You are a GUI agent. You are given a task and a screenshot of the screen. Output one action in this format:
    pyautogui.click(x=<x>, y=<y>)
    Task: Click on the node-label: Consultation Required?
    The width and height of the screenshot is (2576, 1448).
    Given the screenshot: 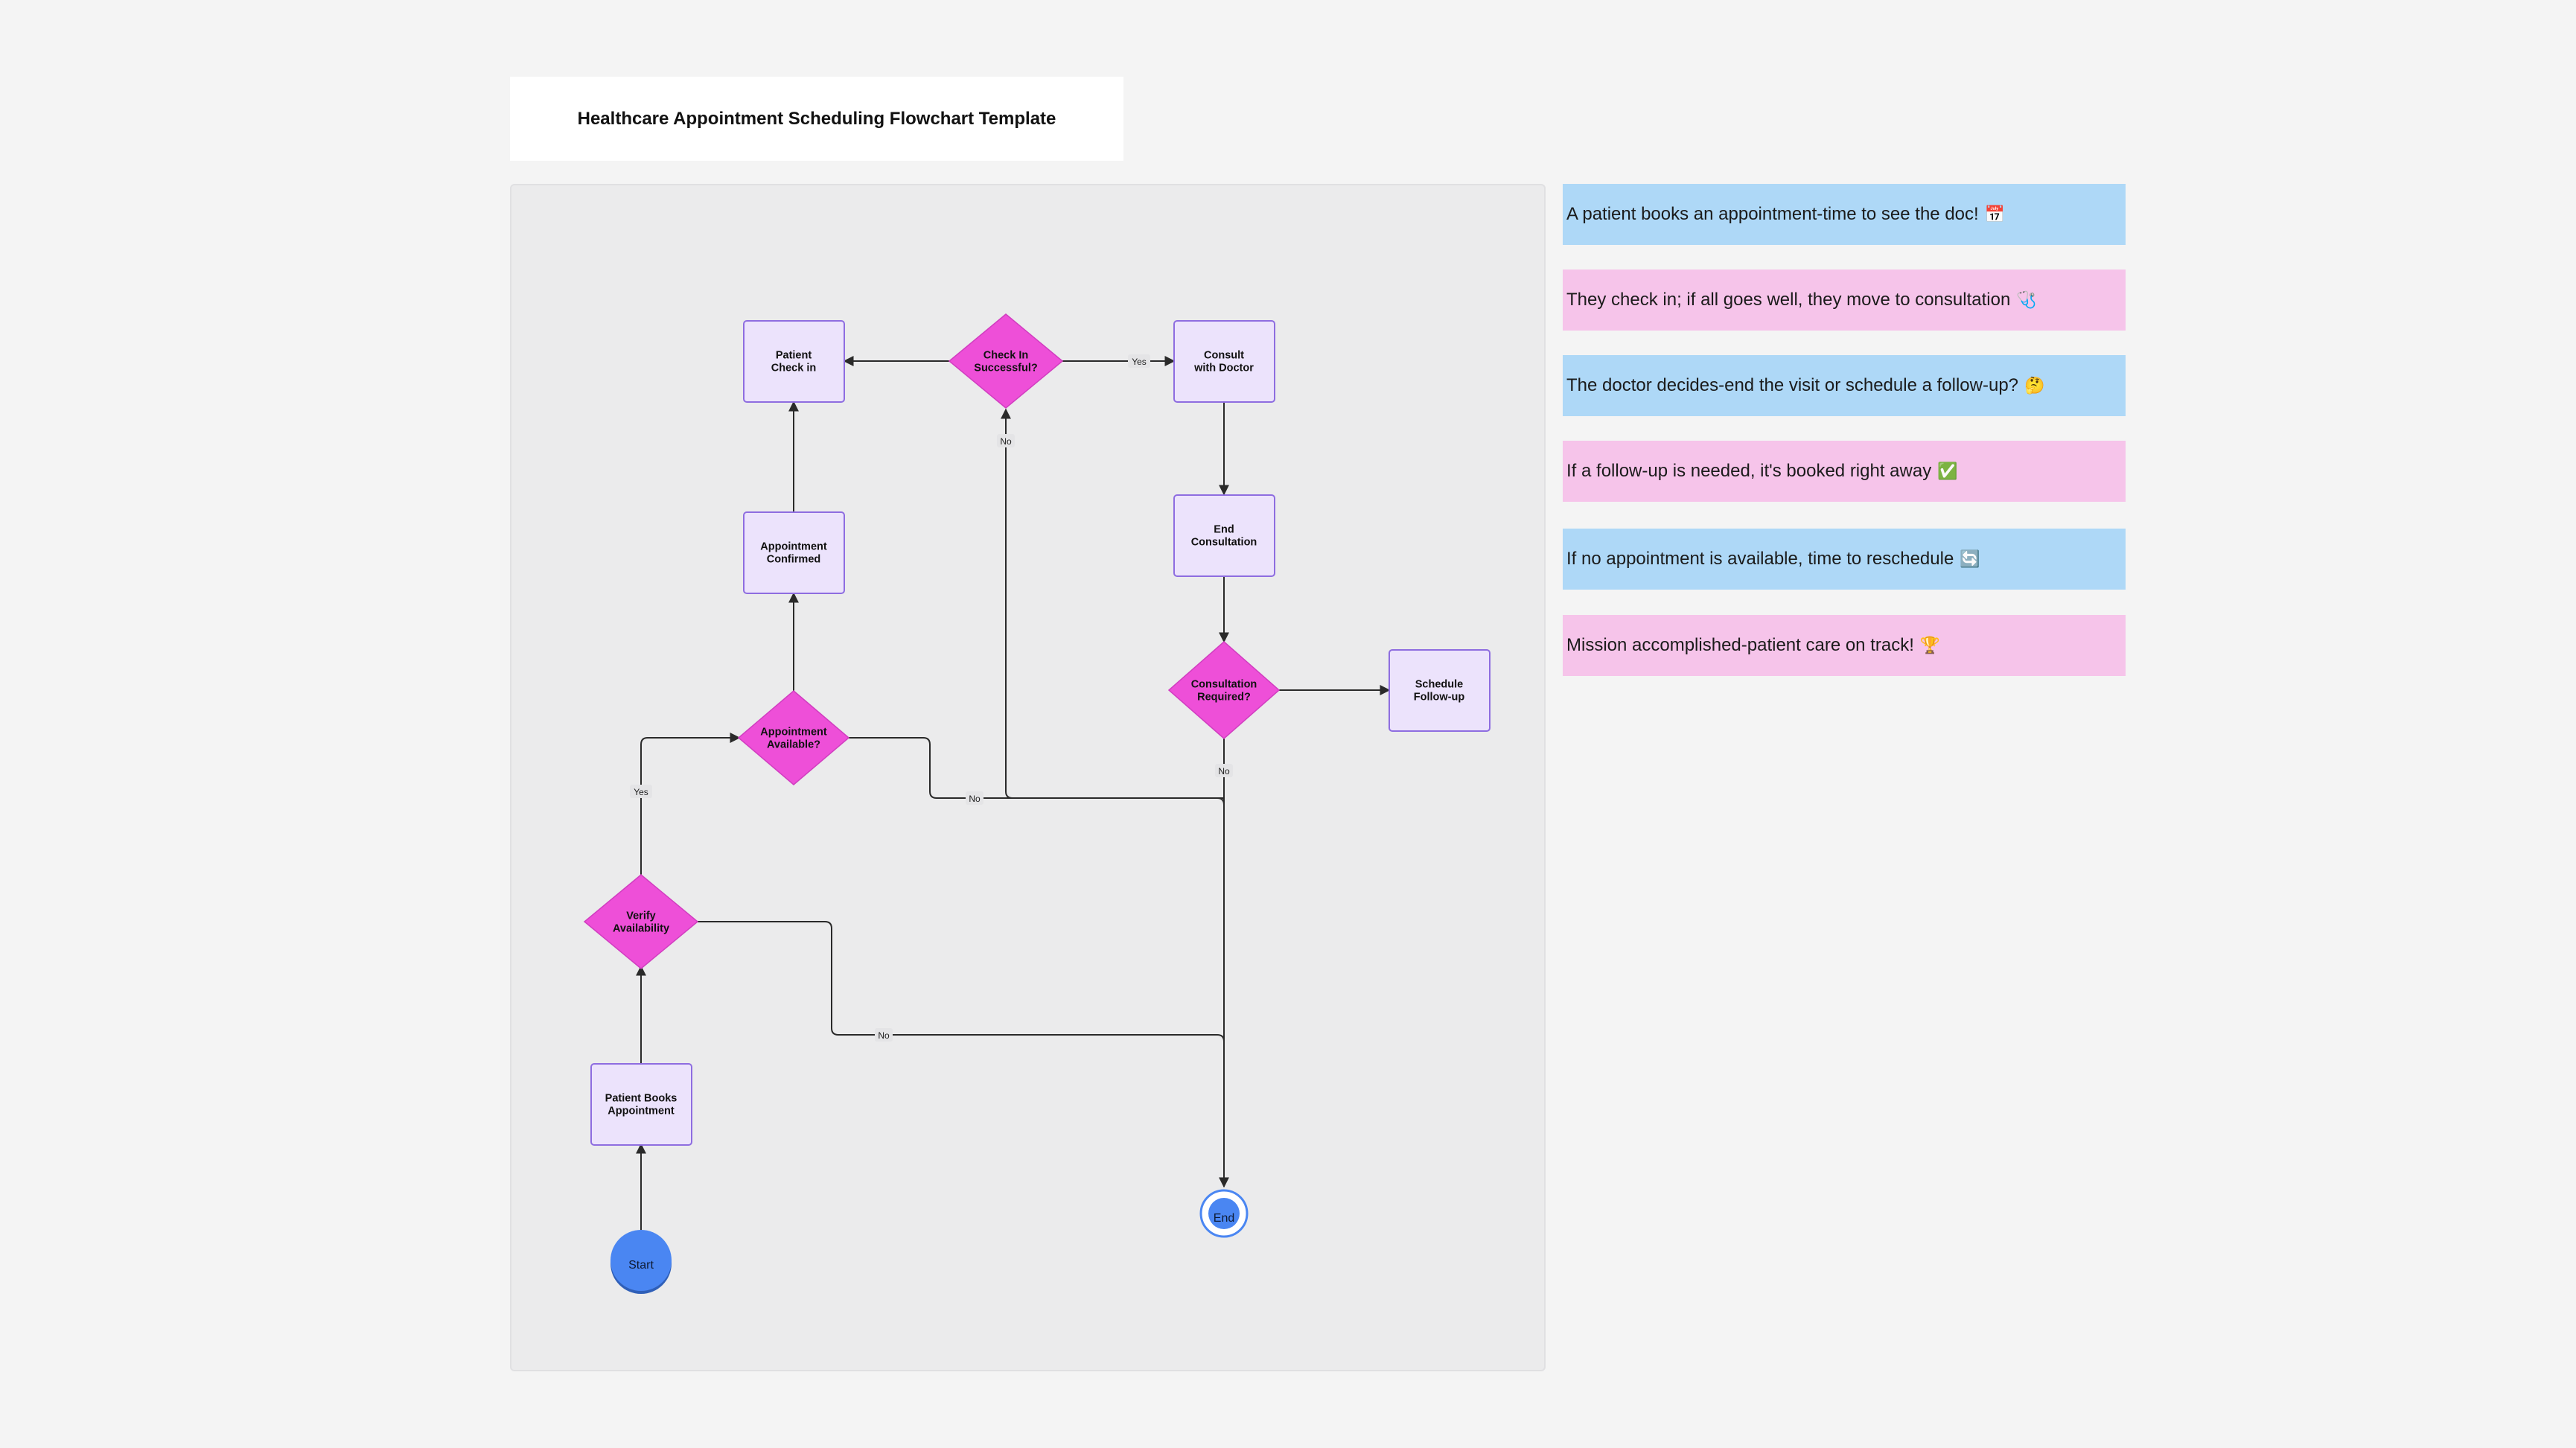 What is the action you would take?
    pyautogui.click(x=1224, y=691)
    